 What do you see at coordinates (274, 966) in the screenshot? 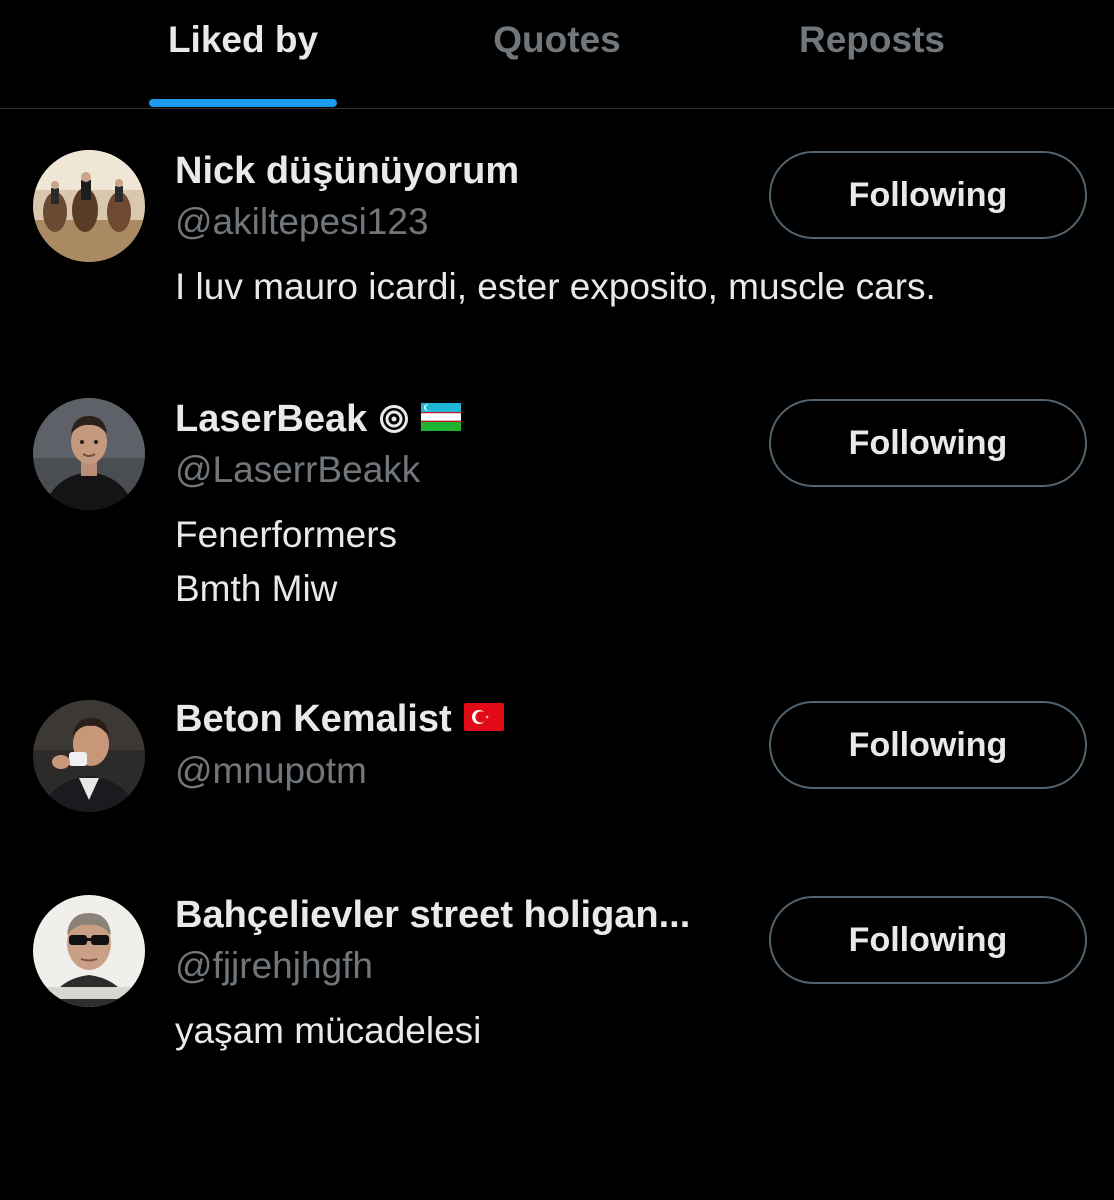
I see `user-handle: @fjjrehjhgfh` at bounding box center [274, 966].